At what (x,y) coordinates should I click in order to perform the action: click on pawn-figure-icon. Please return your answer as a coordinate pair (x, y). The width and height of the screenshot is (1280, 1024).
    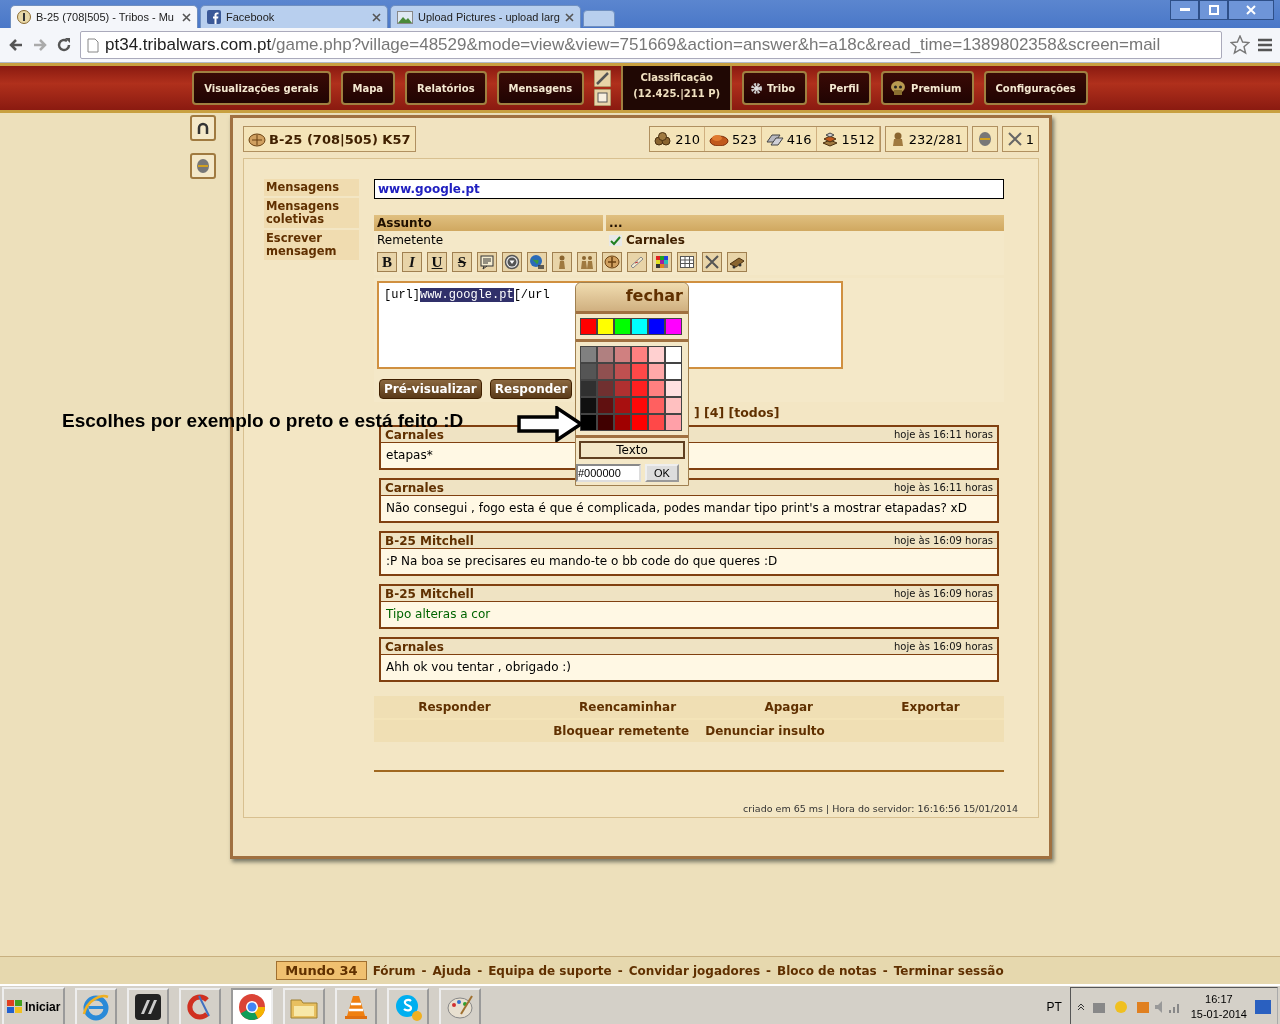
    Looking at the image, I should click on (562, 262).